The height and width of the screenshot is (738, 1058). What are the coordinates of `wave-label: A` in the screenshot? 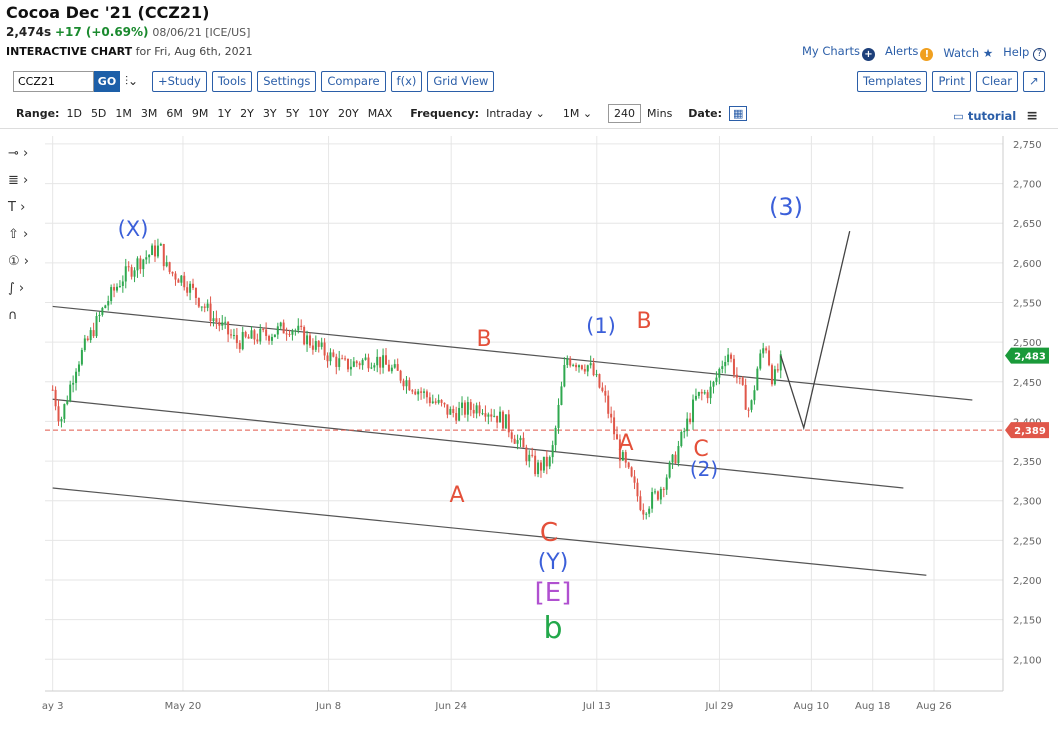 It's located at (625, 443).